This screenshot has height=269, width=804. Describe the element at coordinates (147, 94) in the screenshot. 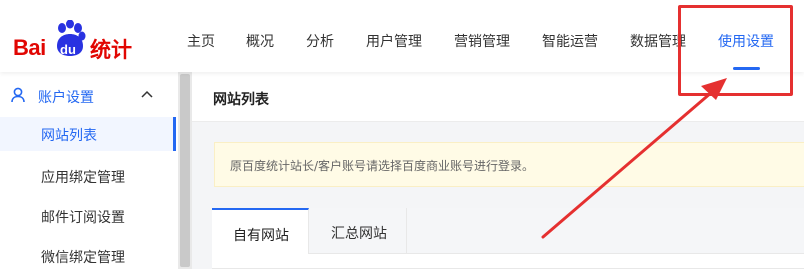

I see `chevron-up-icon` at that location.